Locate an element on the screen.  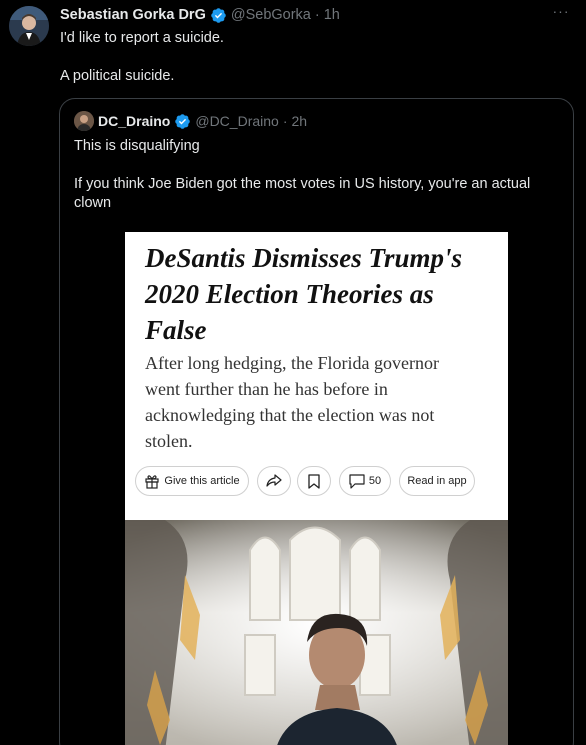
quote-header: DC_Draino @DC_Draino · 2h is located at coordinates (190, 121).